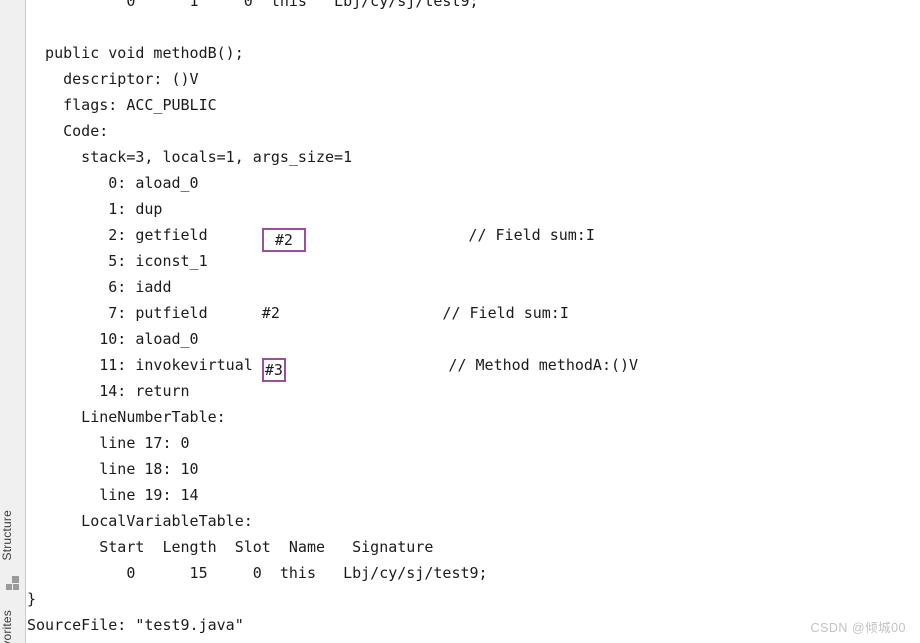  Describe the element at coordinates (332, 521) in the screenshot. I see `code-line-local-variable-table: LocalVariableTable:` at that location.